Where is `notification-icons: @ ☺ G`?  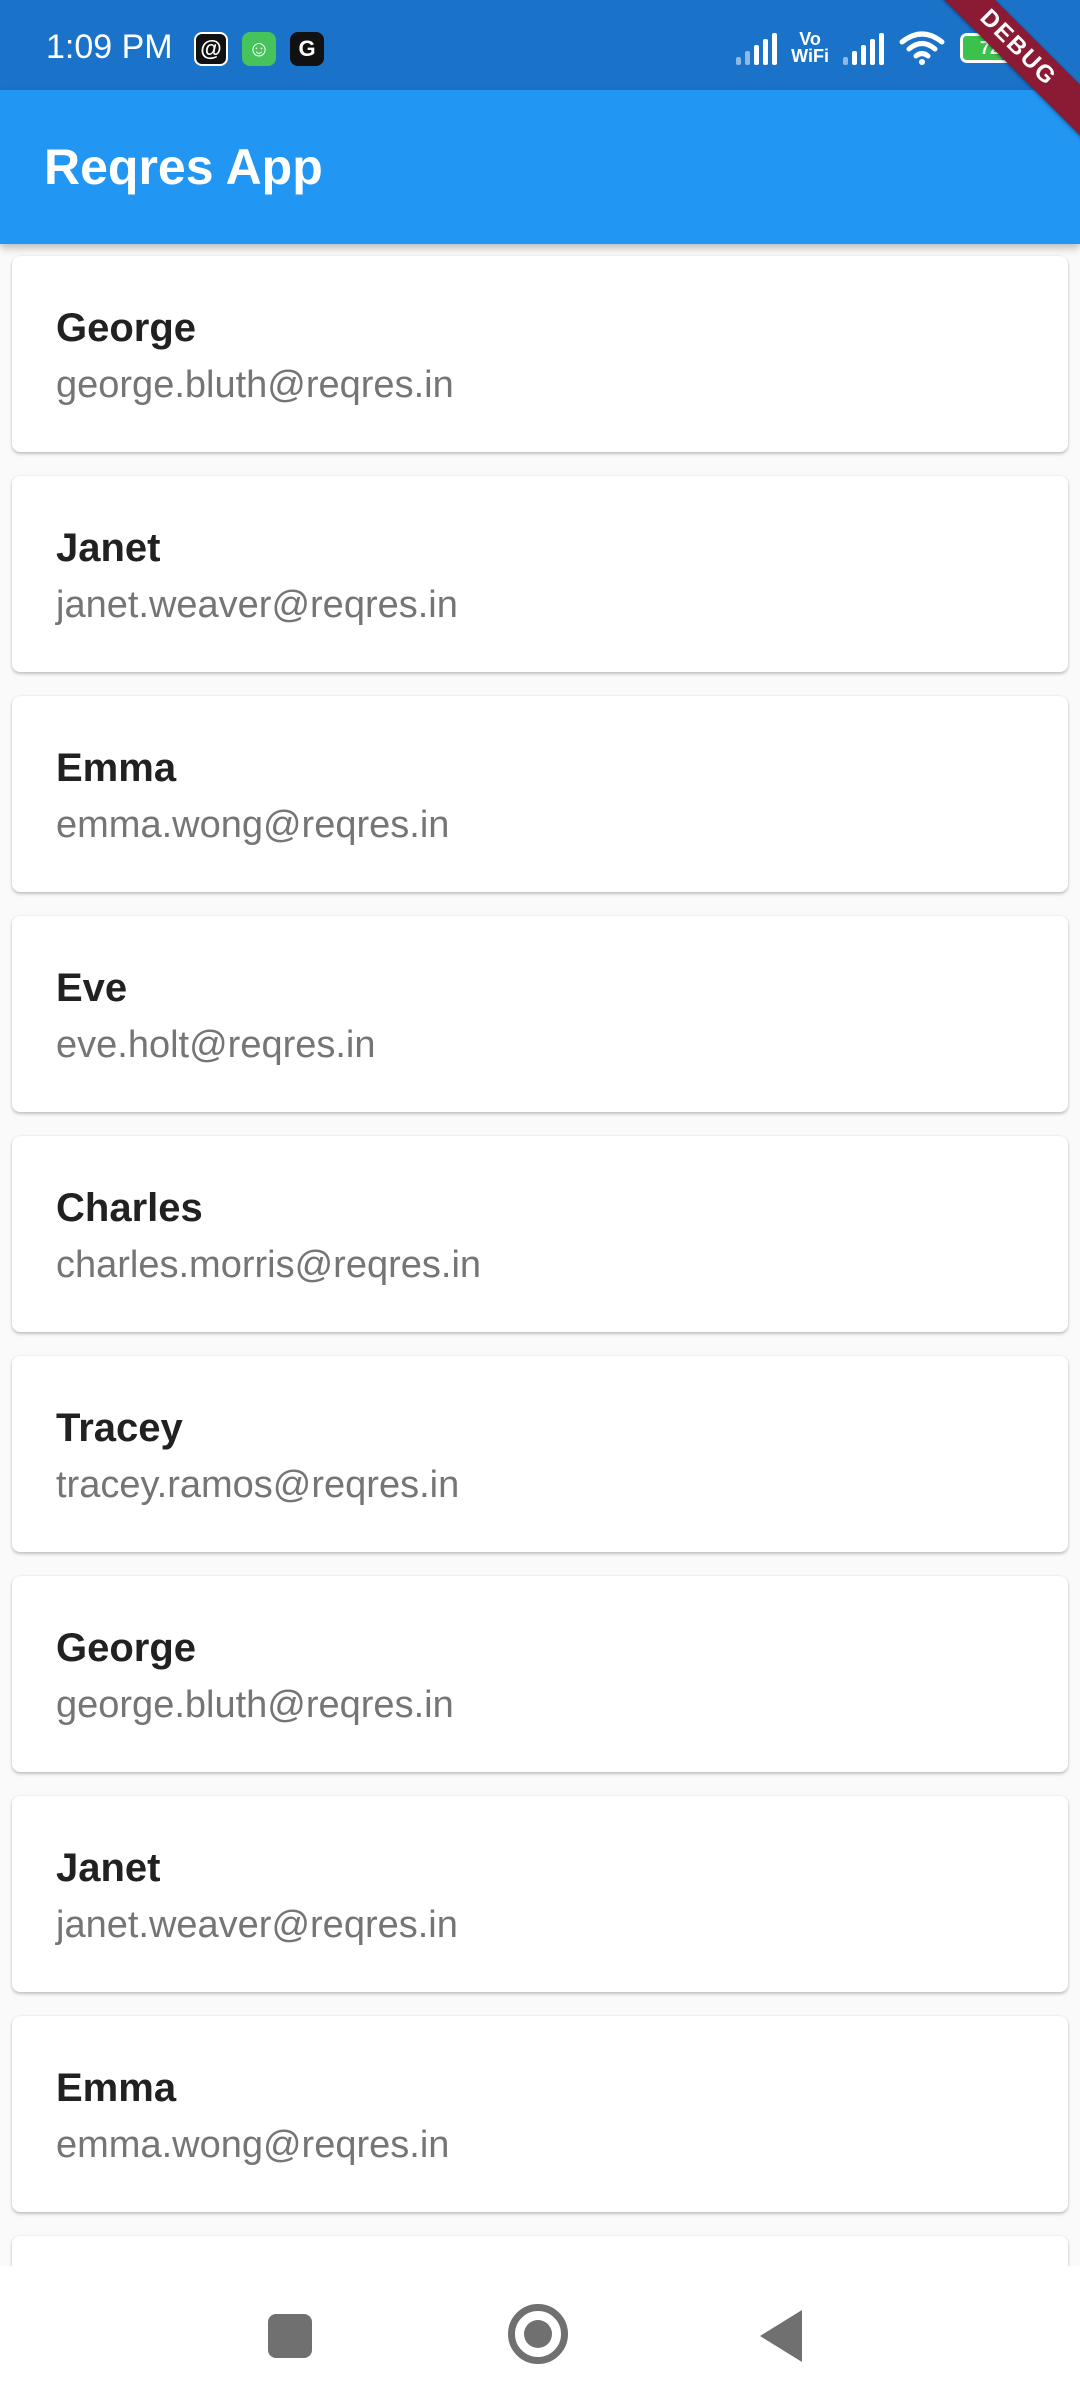
notification-icons: @ ☺ G is located at coordinates (259, 49).